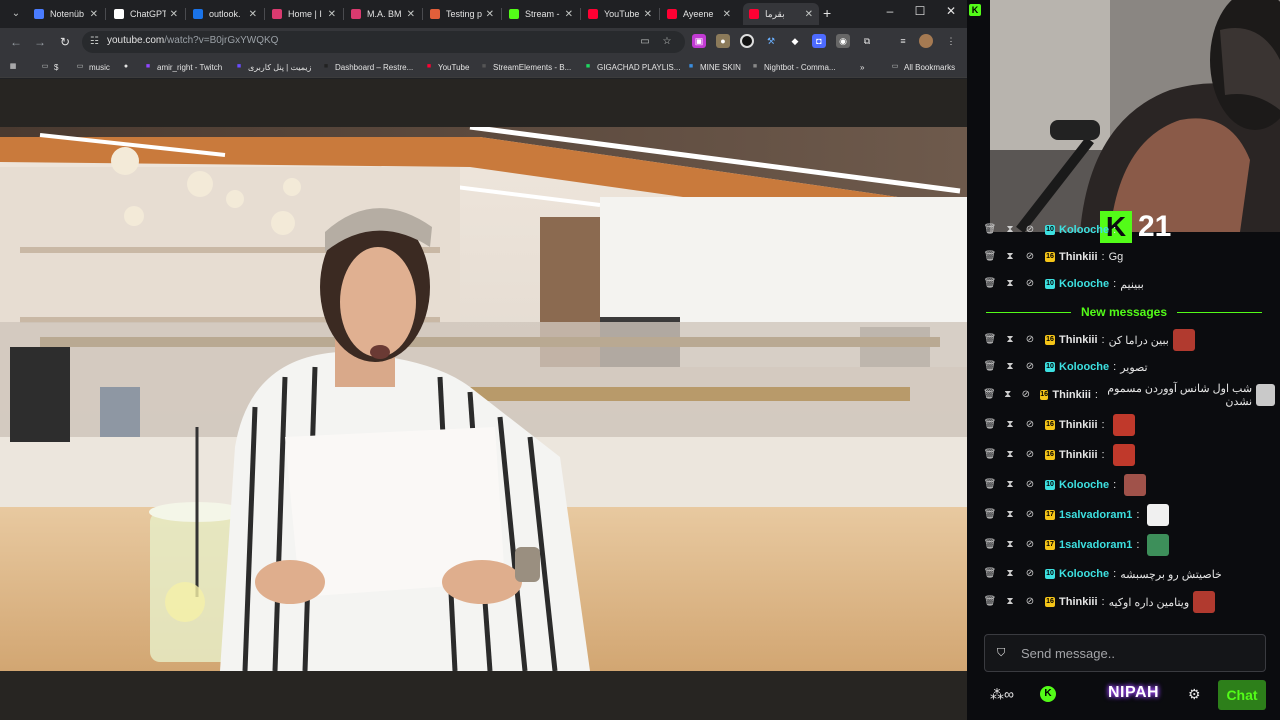  What do you see at coordinates (192, 40) in the screenshot?
I see `url-text: youtube.com/watch?v=B0jrGxYWQKQ` at bounding box center [192, 40].